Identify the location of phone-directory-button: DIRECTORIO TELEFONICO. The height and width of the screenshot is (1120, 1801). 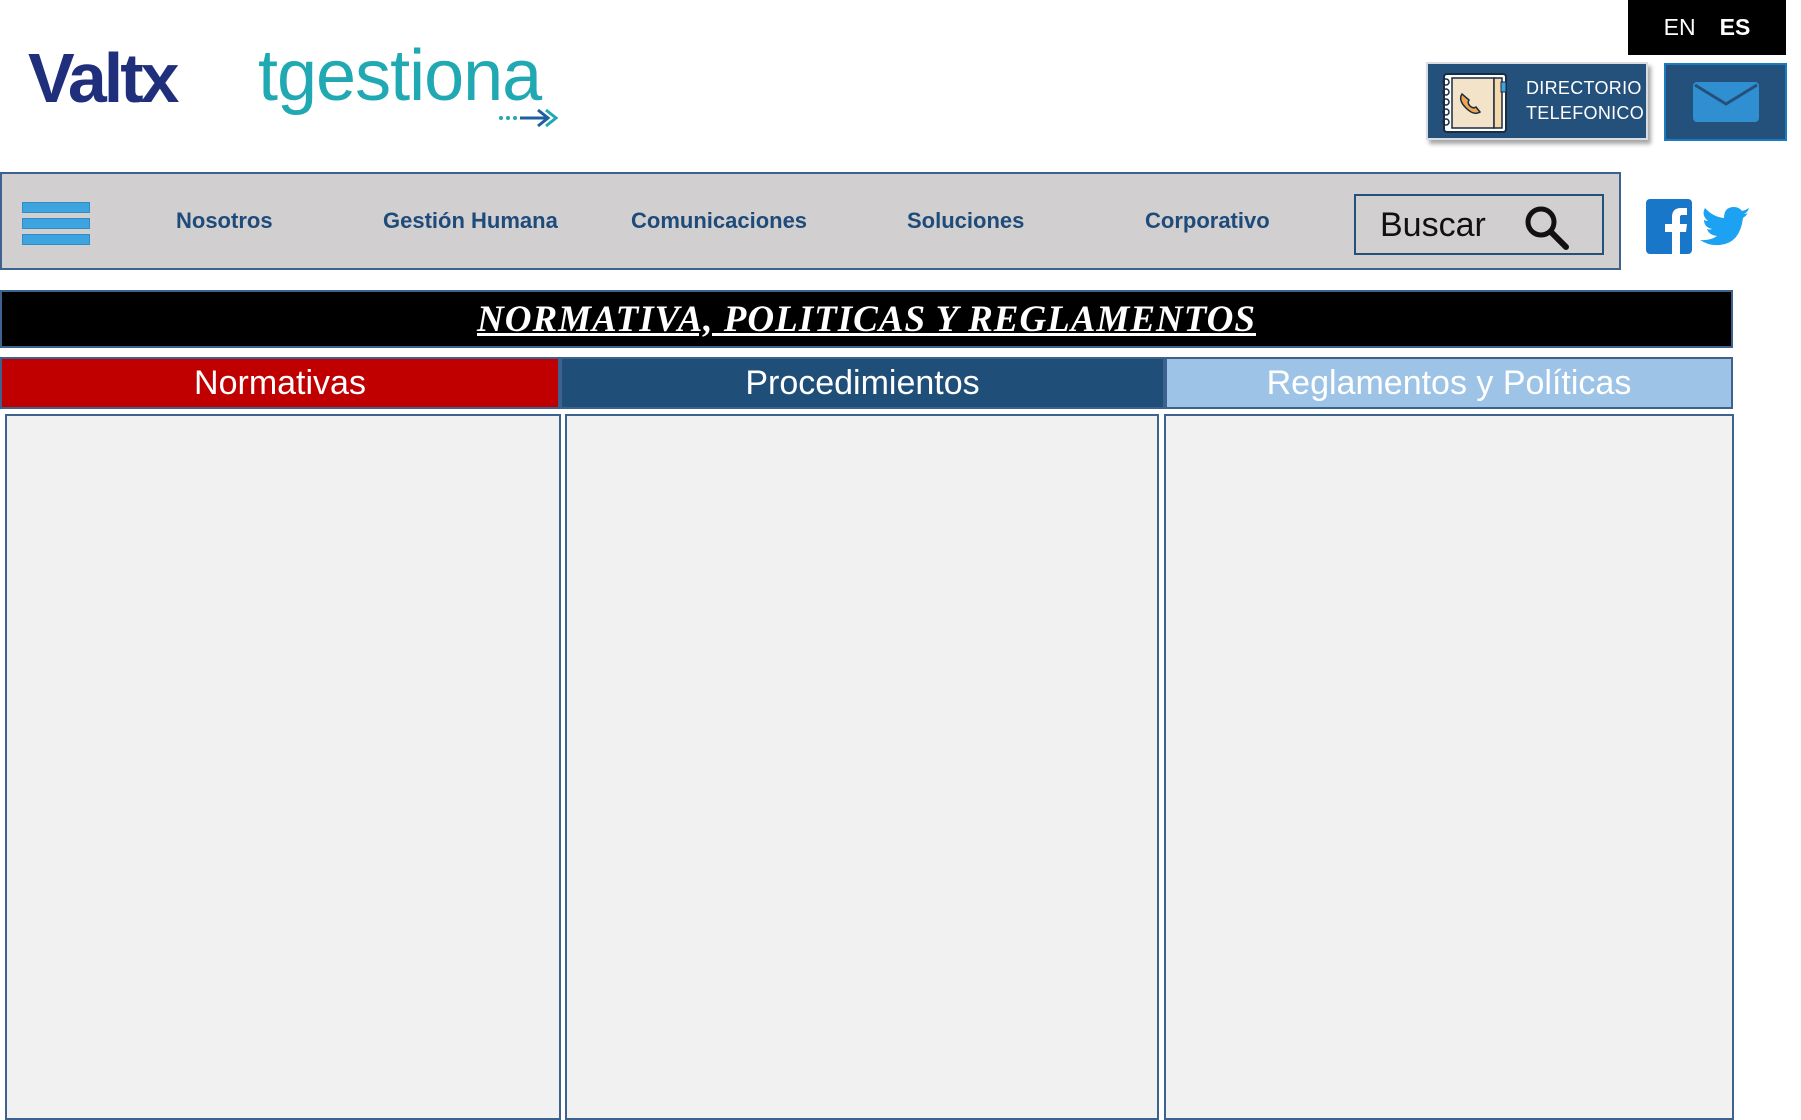
(1537, 101).